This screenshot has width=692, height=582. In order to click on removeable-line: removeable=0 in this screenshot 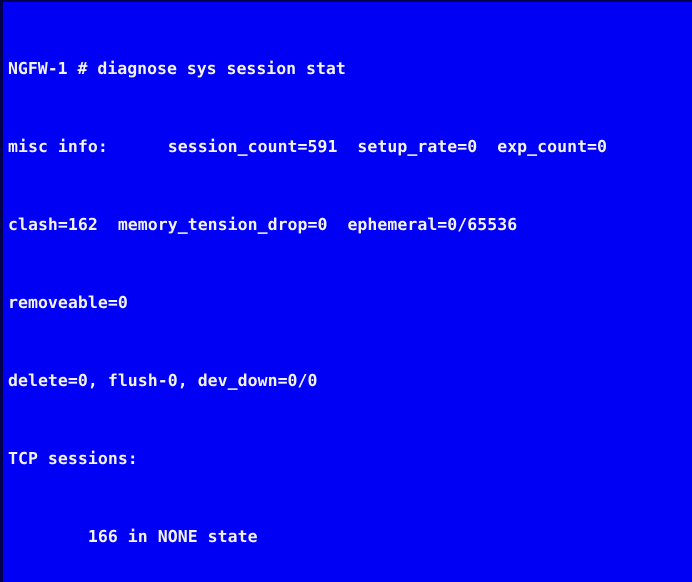, I will do `click(68, 302)`.